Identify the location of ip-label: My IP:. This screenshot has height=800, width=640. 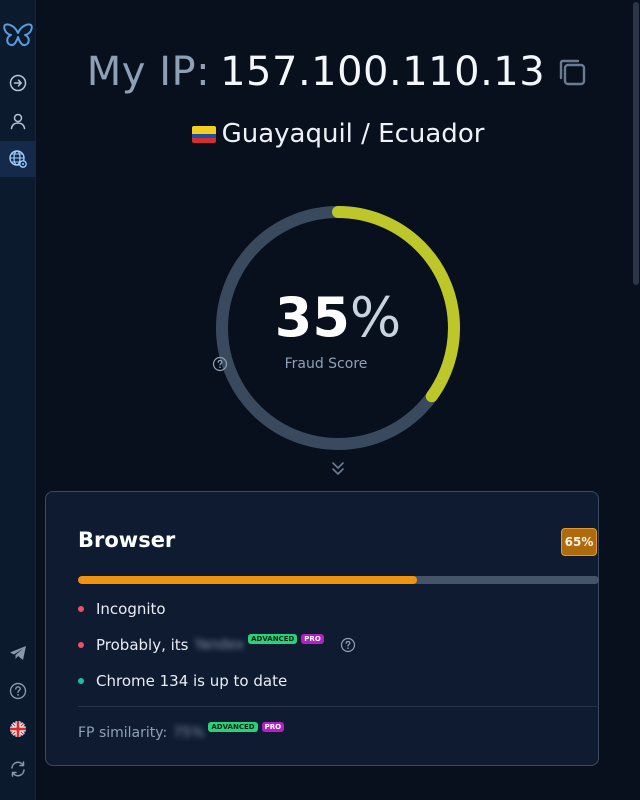
(148, 72).